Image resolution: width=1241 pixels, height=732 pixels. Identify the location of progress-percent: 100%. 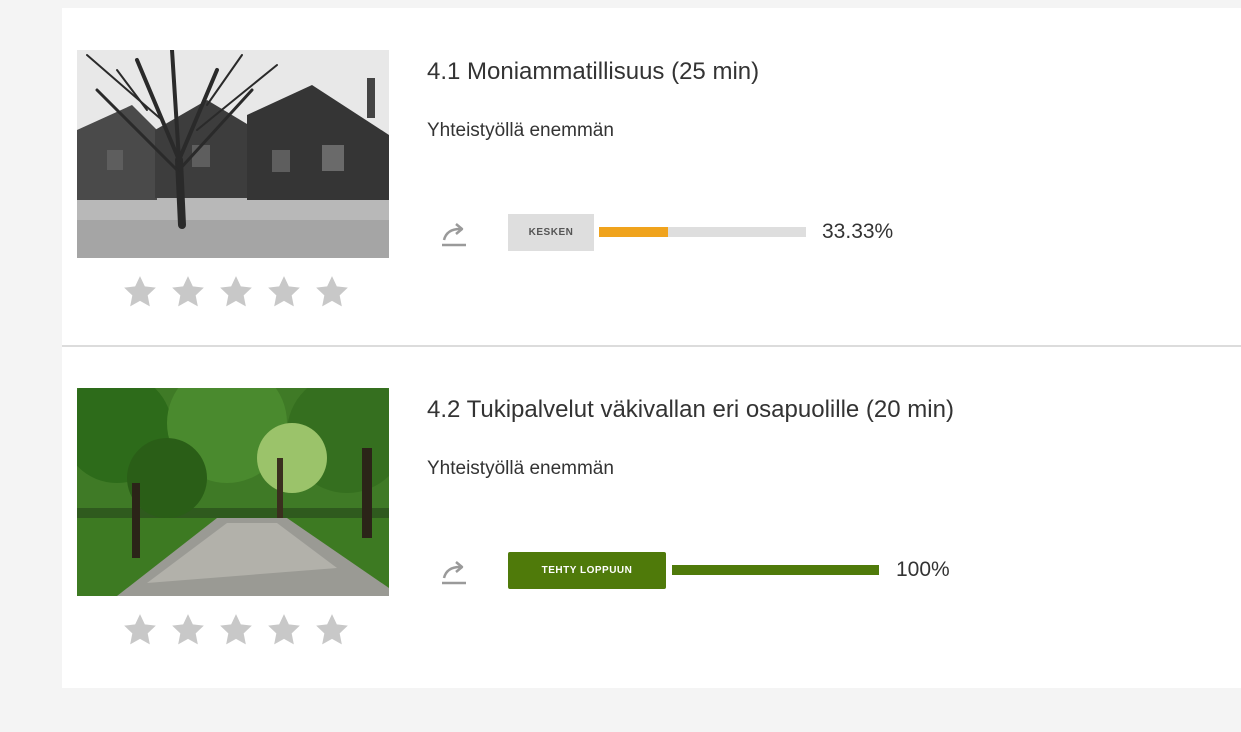
(923, 569).